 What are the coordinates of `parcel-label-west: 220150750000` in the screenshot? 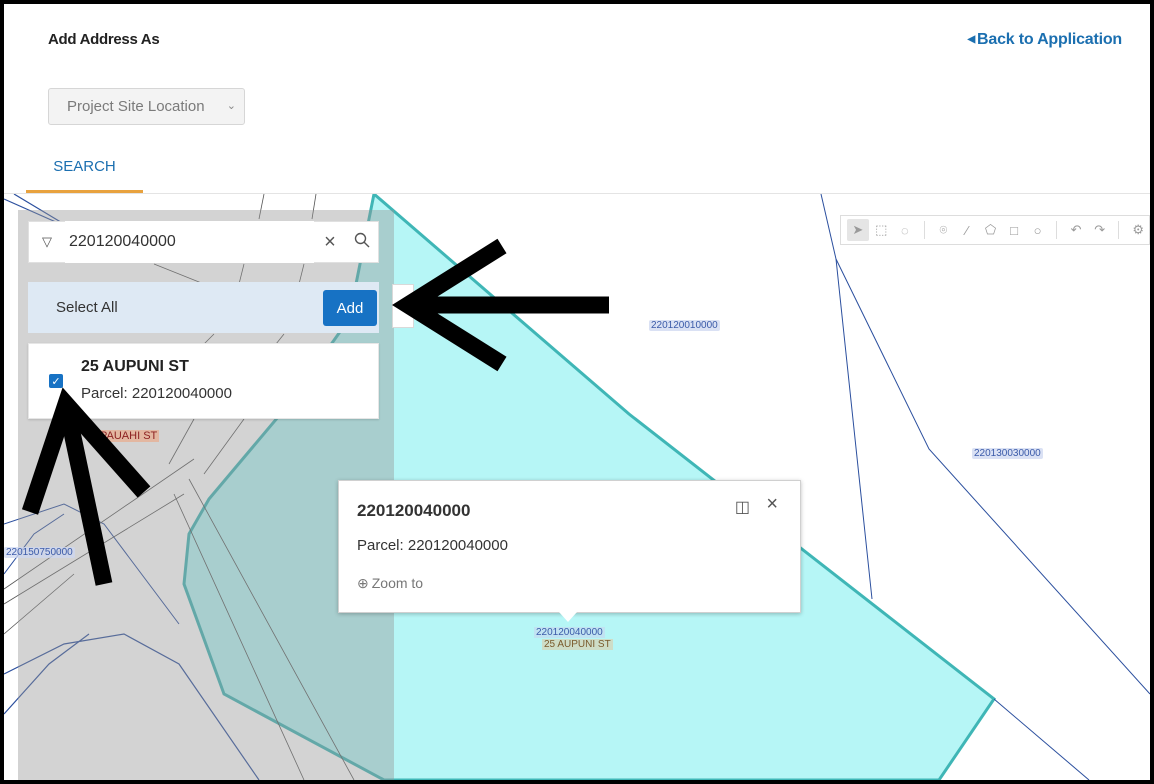 It's located at (39, 552).